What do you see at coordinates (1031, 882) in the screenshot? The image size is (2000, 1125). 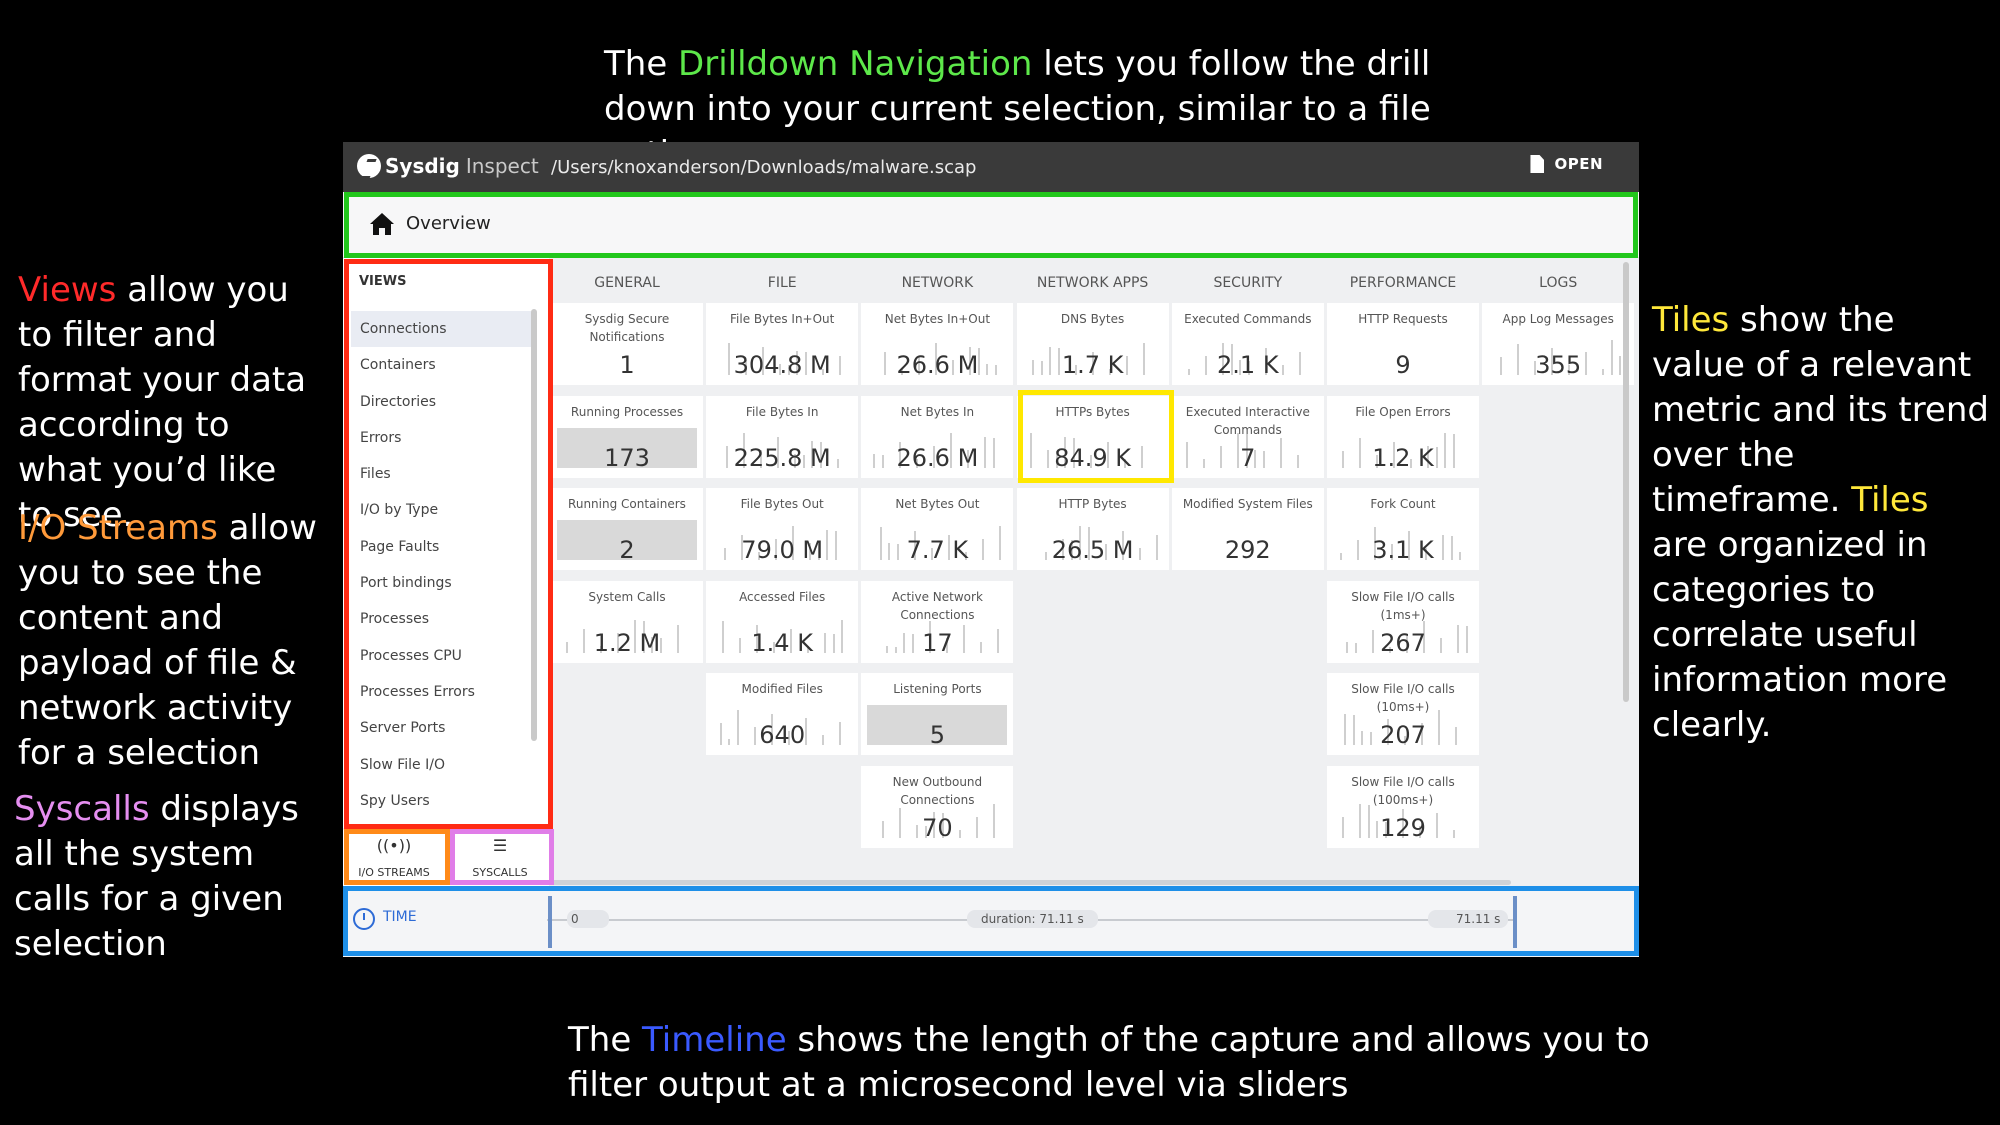 I see `horizontal-scrollbar` at bounding box center [1031, 882].